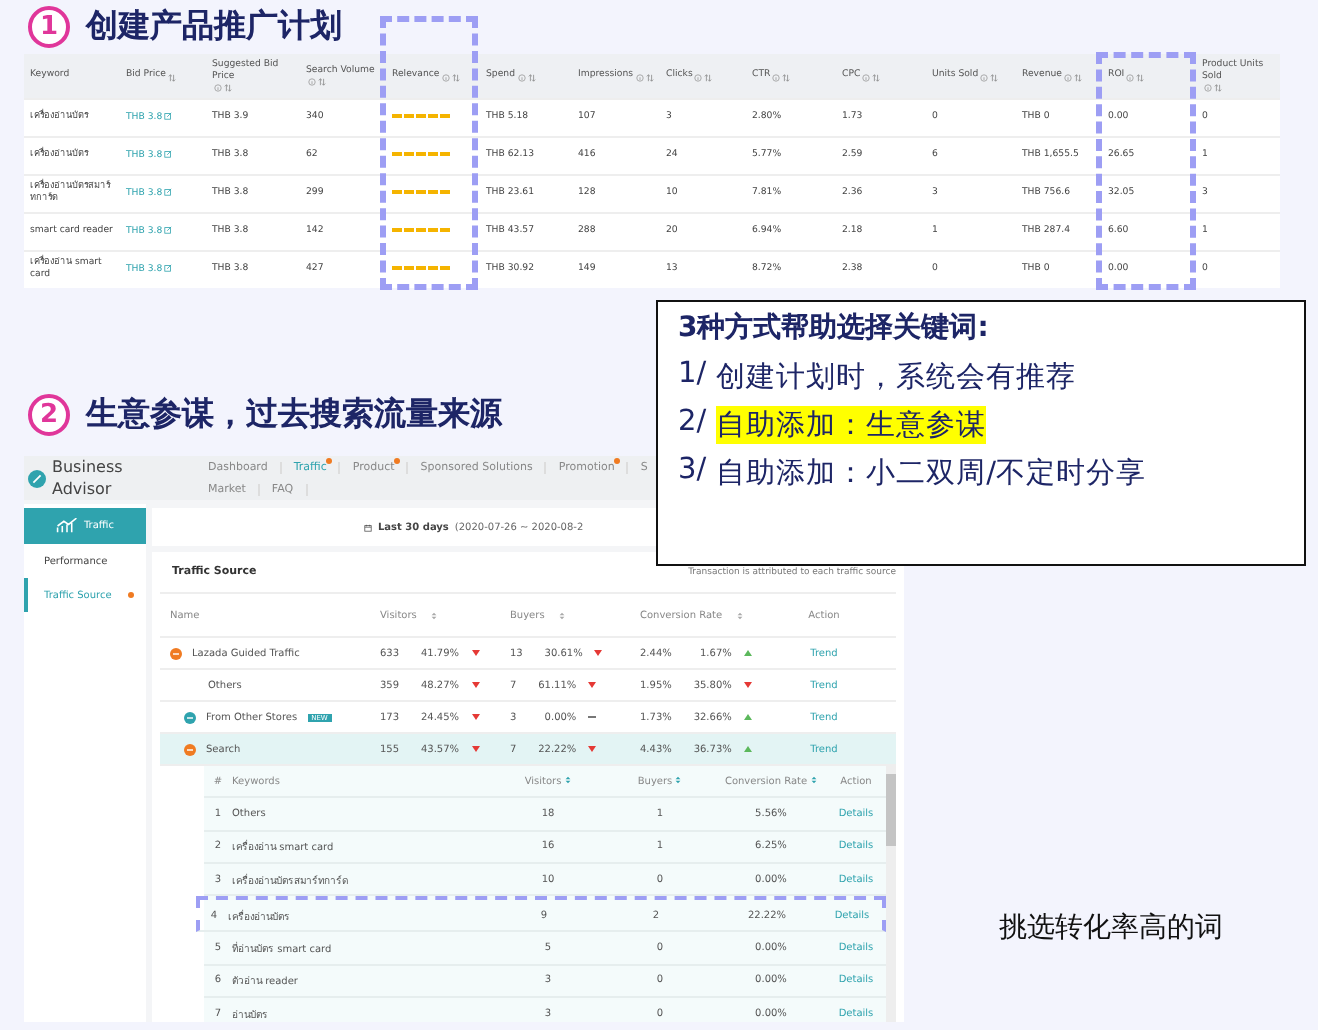 This screenshot has width=1318, height=1030. Describe the element at coordinates (49, 27) in the screenshot. I see `step-number: 1` at that location.